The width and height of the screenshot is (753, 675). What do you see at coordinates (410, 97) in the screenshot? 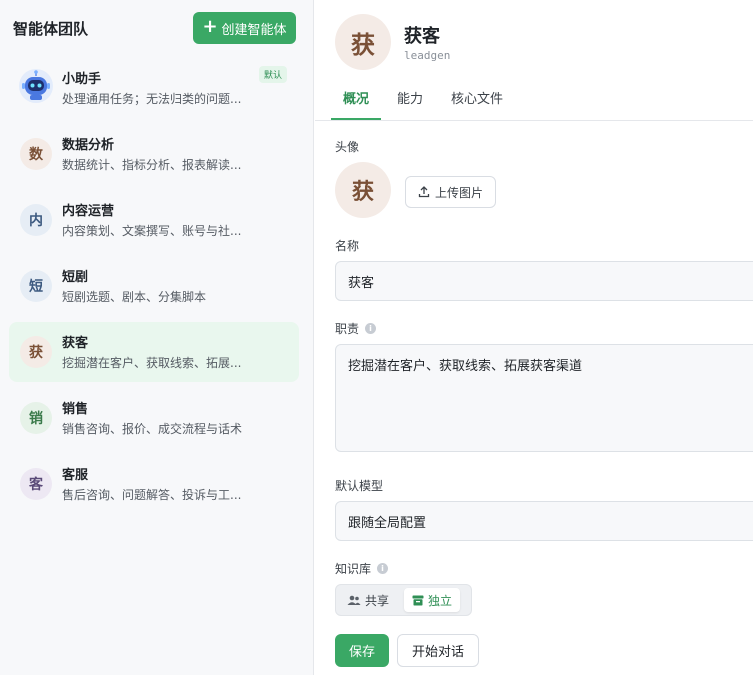
I see `tab-capabilities: 能力` at bounding box center [410, 97].